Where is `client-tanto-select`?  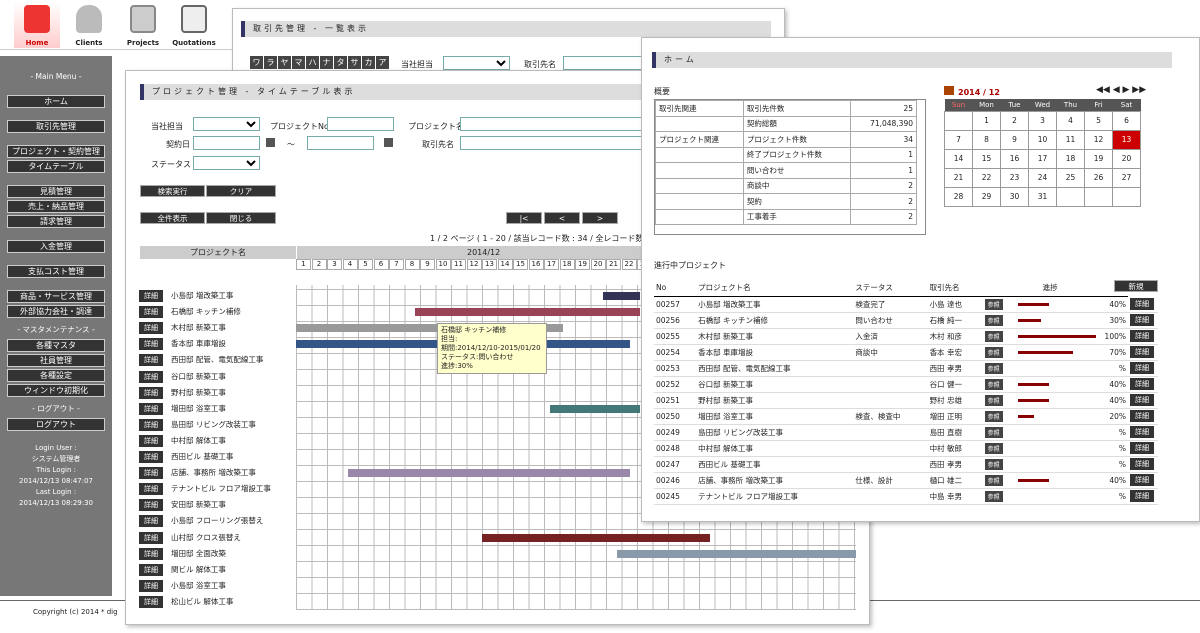 client-tanto-select is located at coordinates (476, 63).